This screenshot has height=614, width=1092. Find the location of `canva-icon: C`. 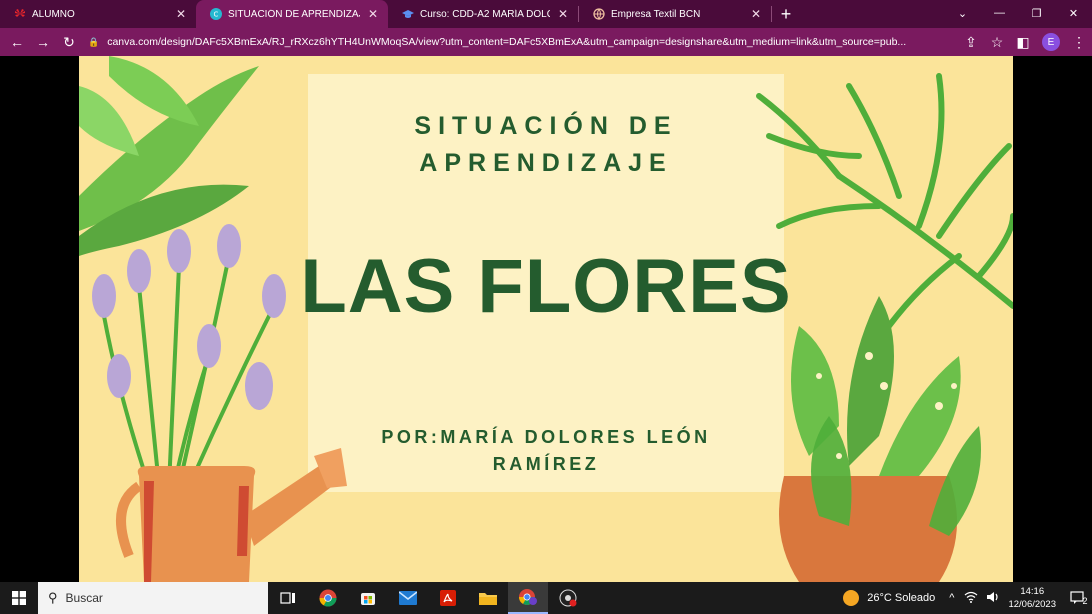

canva-icon: C is located at coordinates (216, 14).